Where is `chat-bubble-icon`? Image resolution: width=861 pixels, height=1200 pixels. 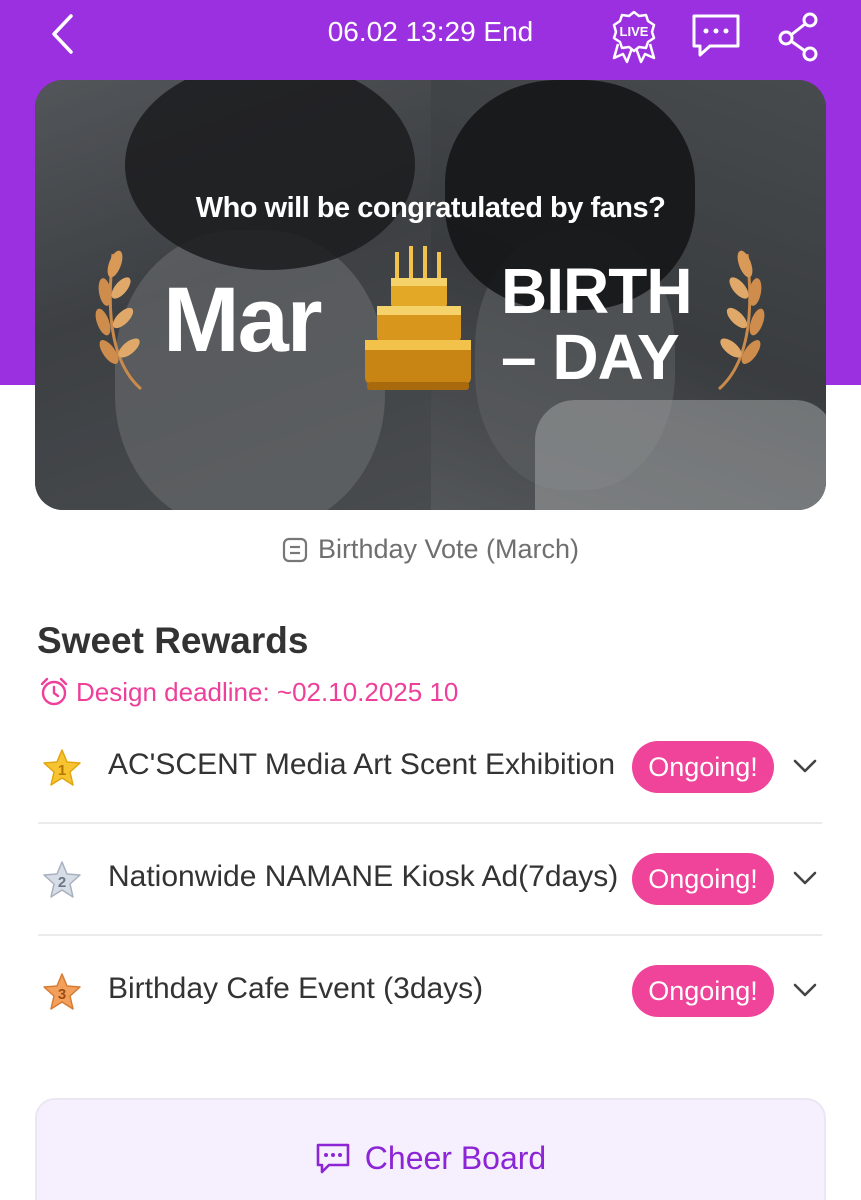
chat-bubble-icon is located at coordinates (333, 1158).